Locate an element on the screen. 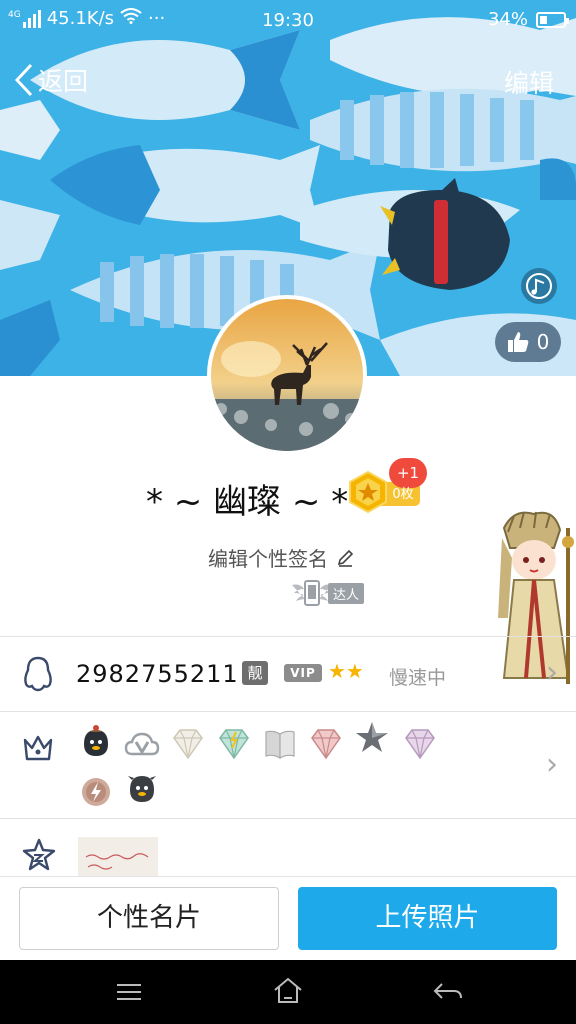 This screenshot has width=576, height=1024. penguin-small-badge is located at coordinates (142, 789).